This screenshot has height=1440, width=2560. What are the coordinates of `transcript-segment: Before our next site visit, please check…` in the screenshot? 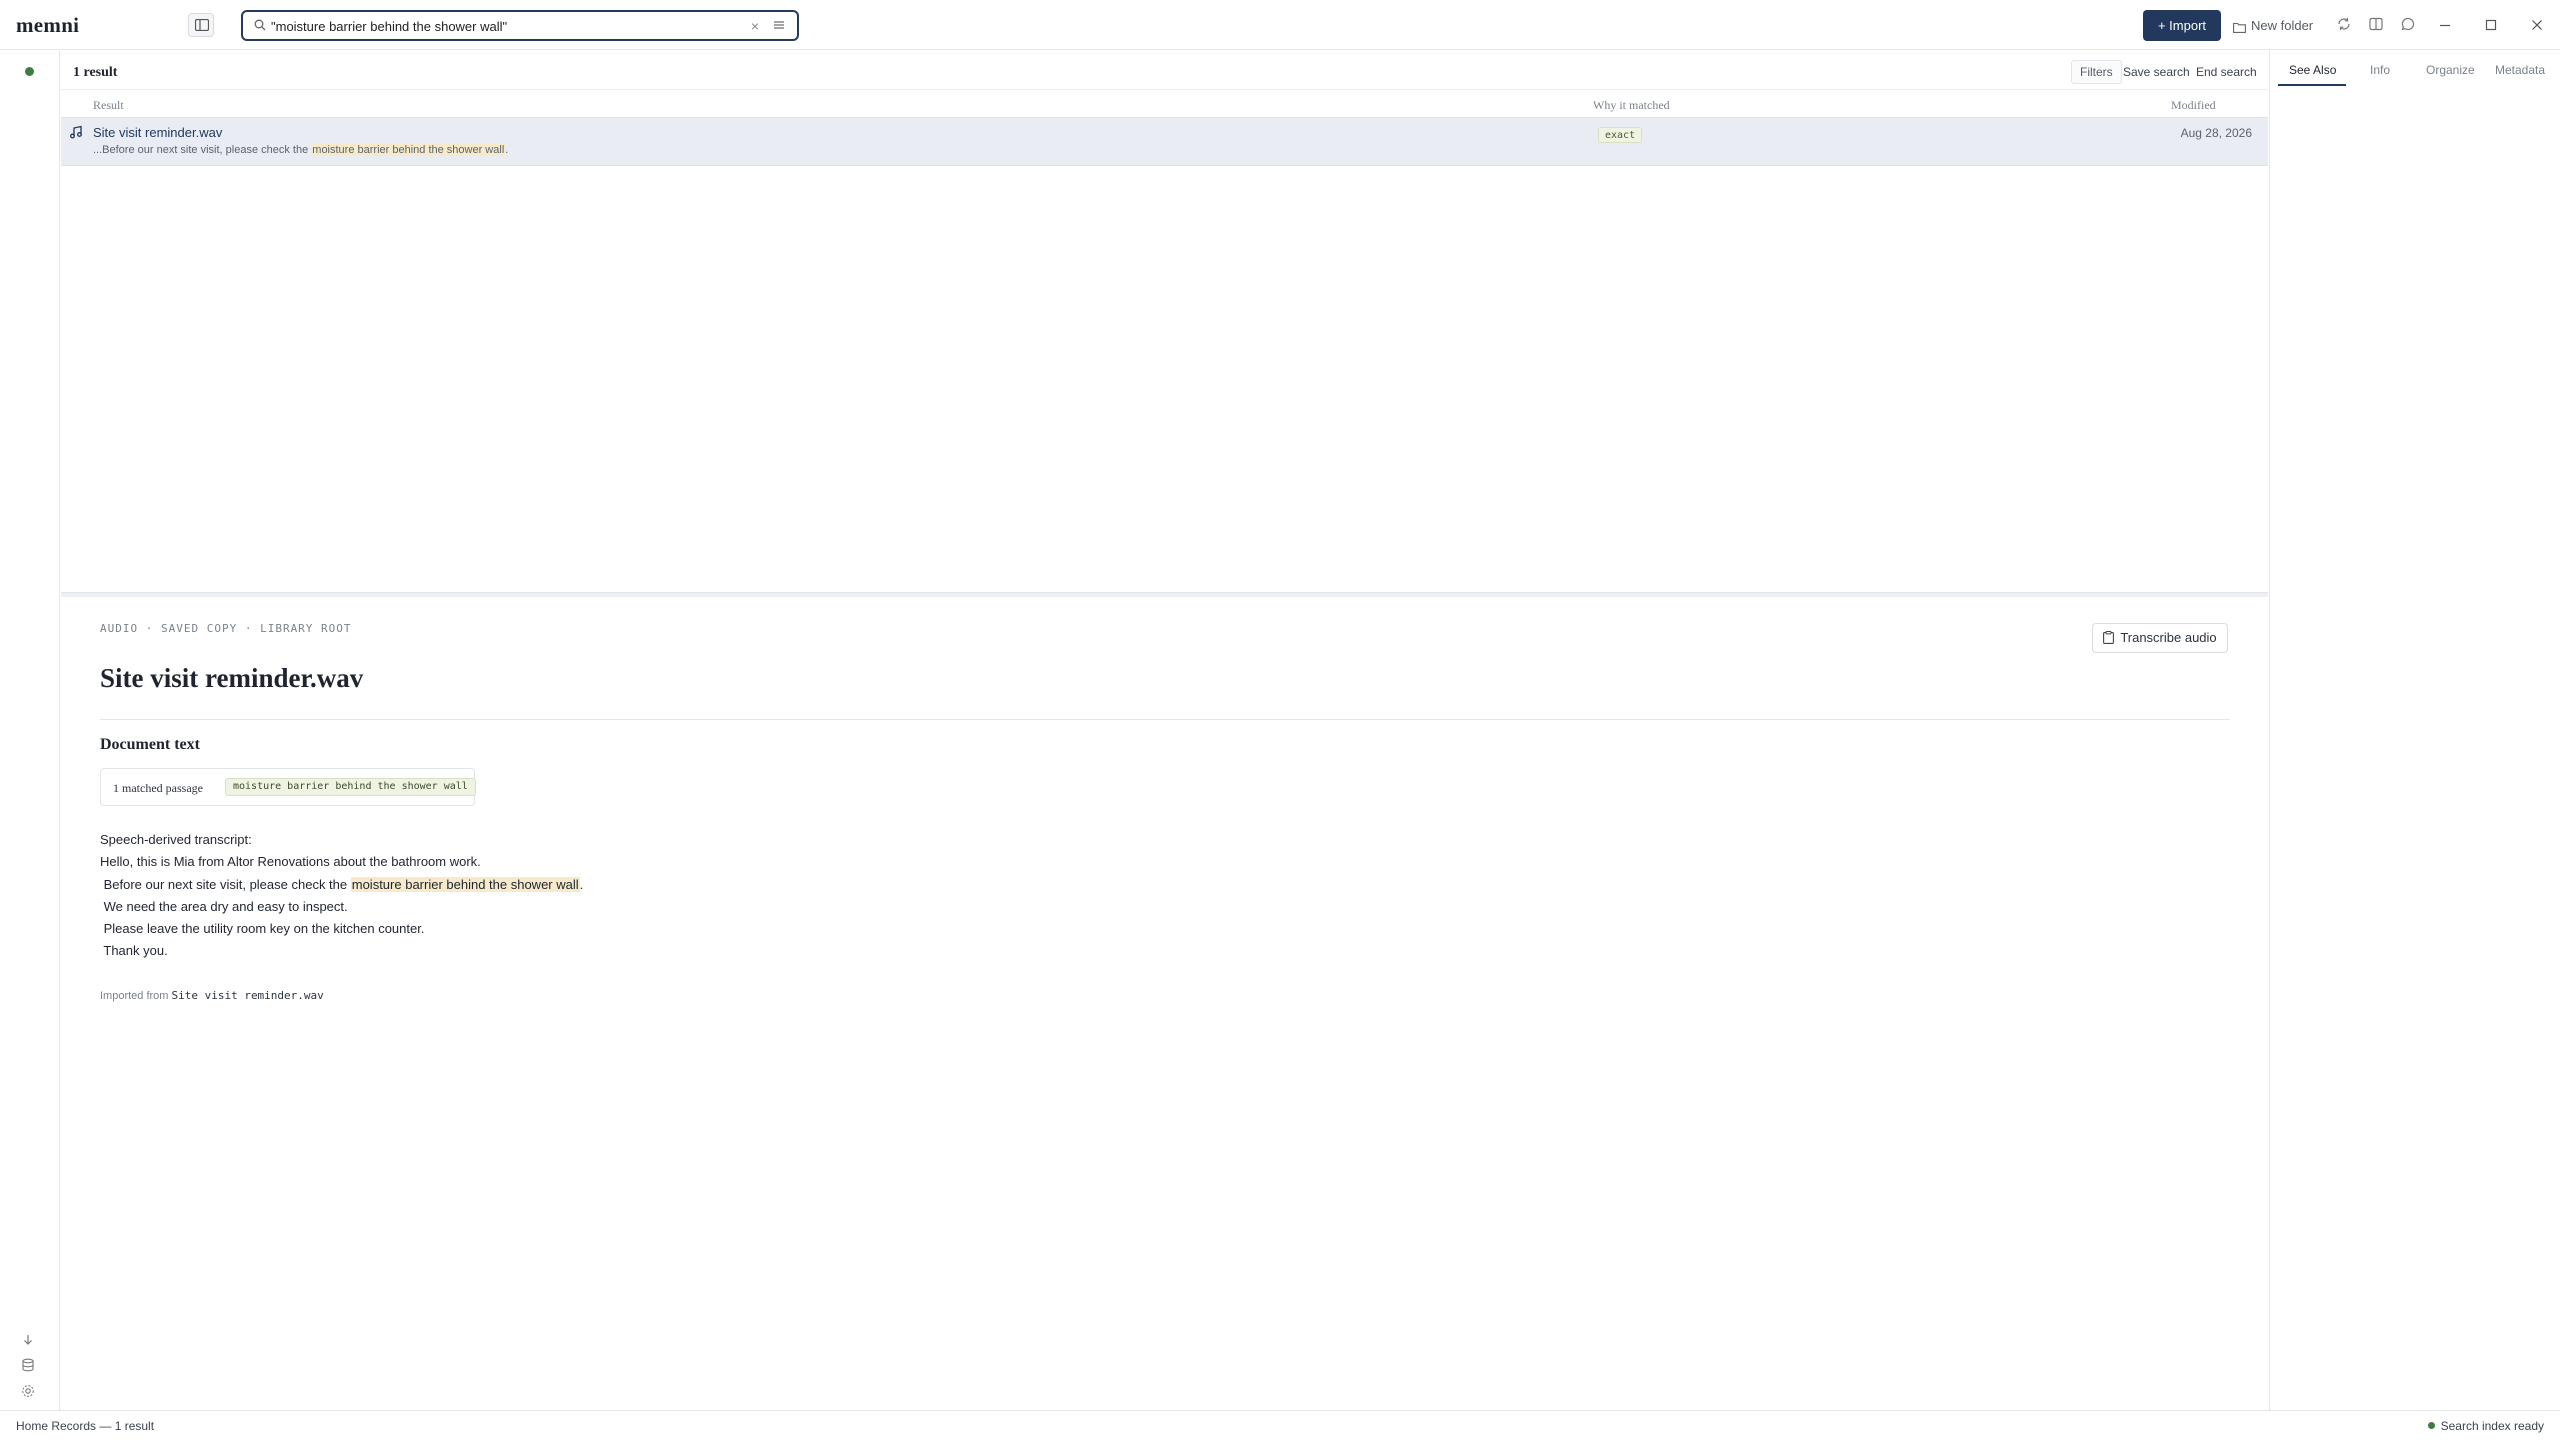 It's located at (225, 884).